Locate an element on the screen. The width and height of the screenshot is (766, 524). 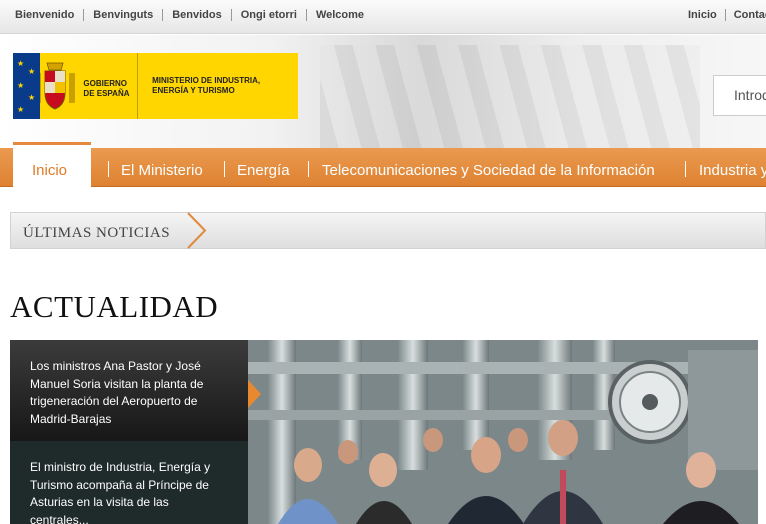
gobierno-text: GOBIERNO DE ESPAÑA is located at coordinates (108, 86).